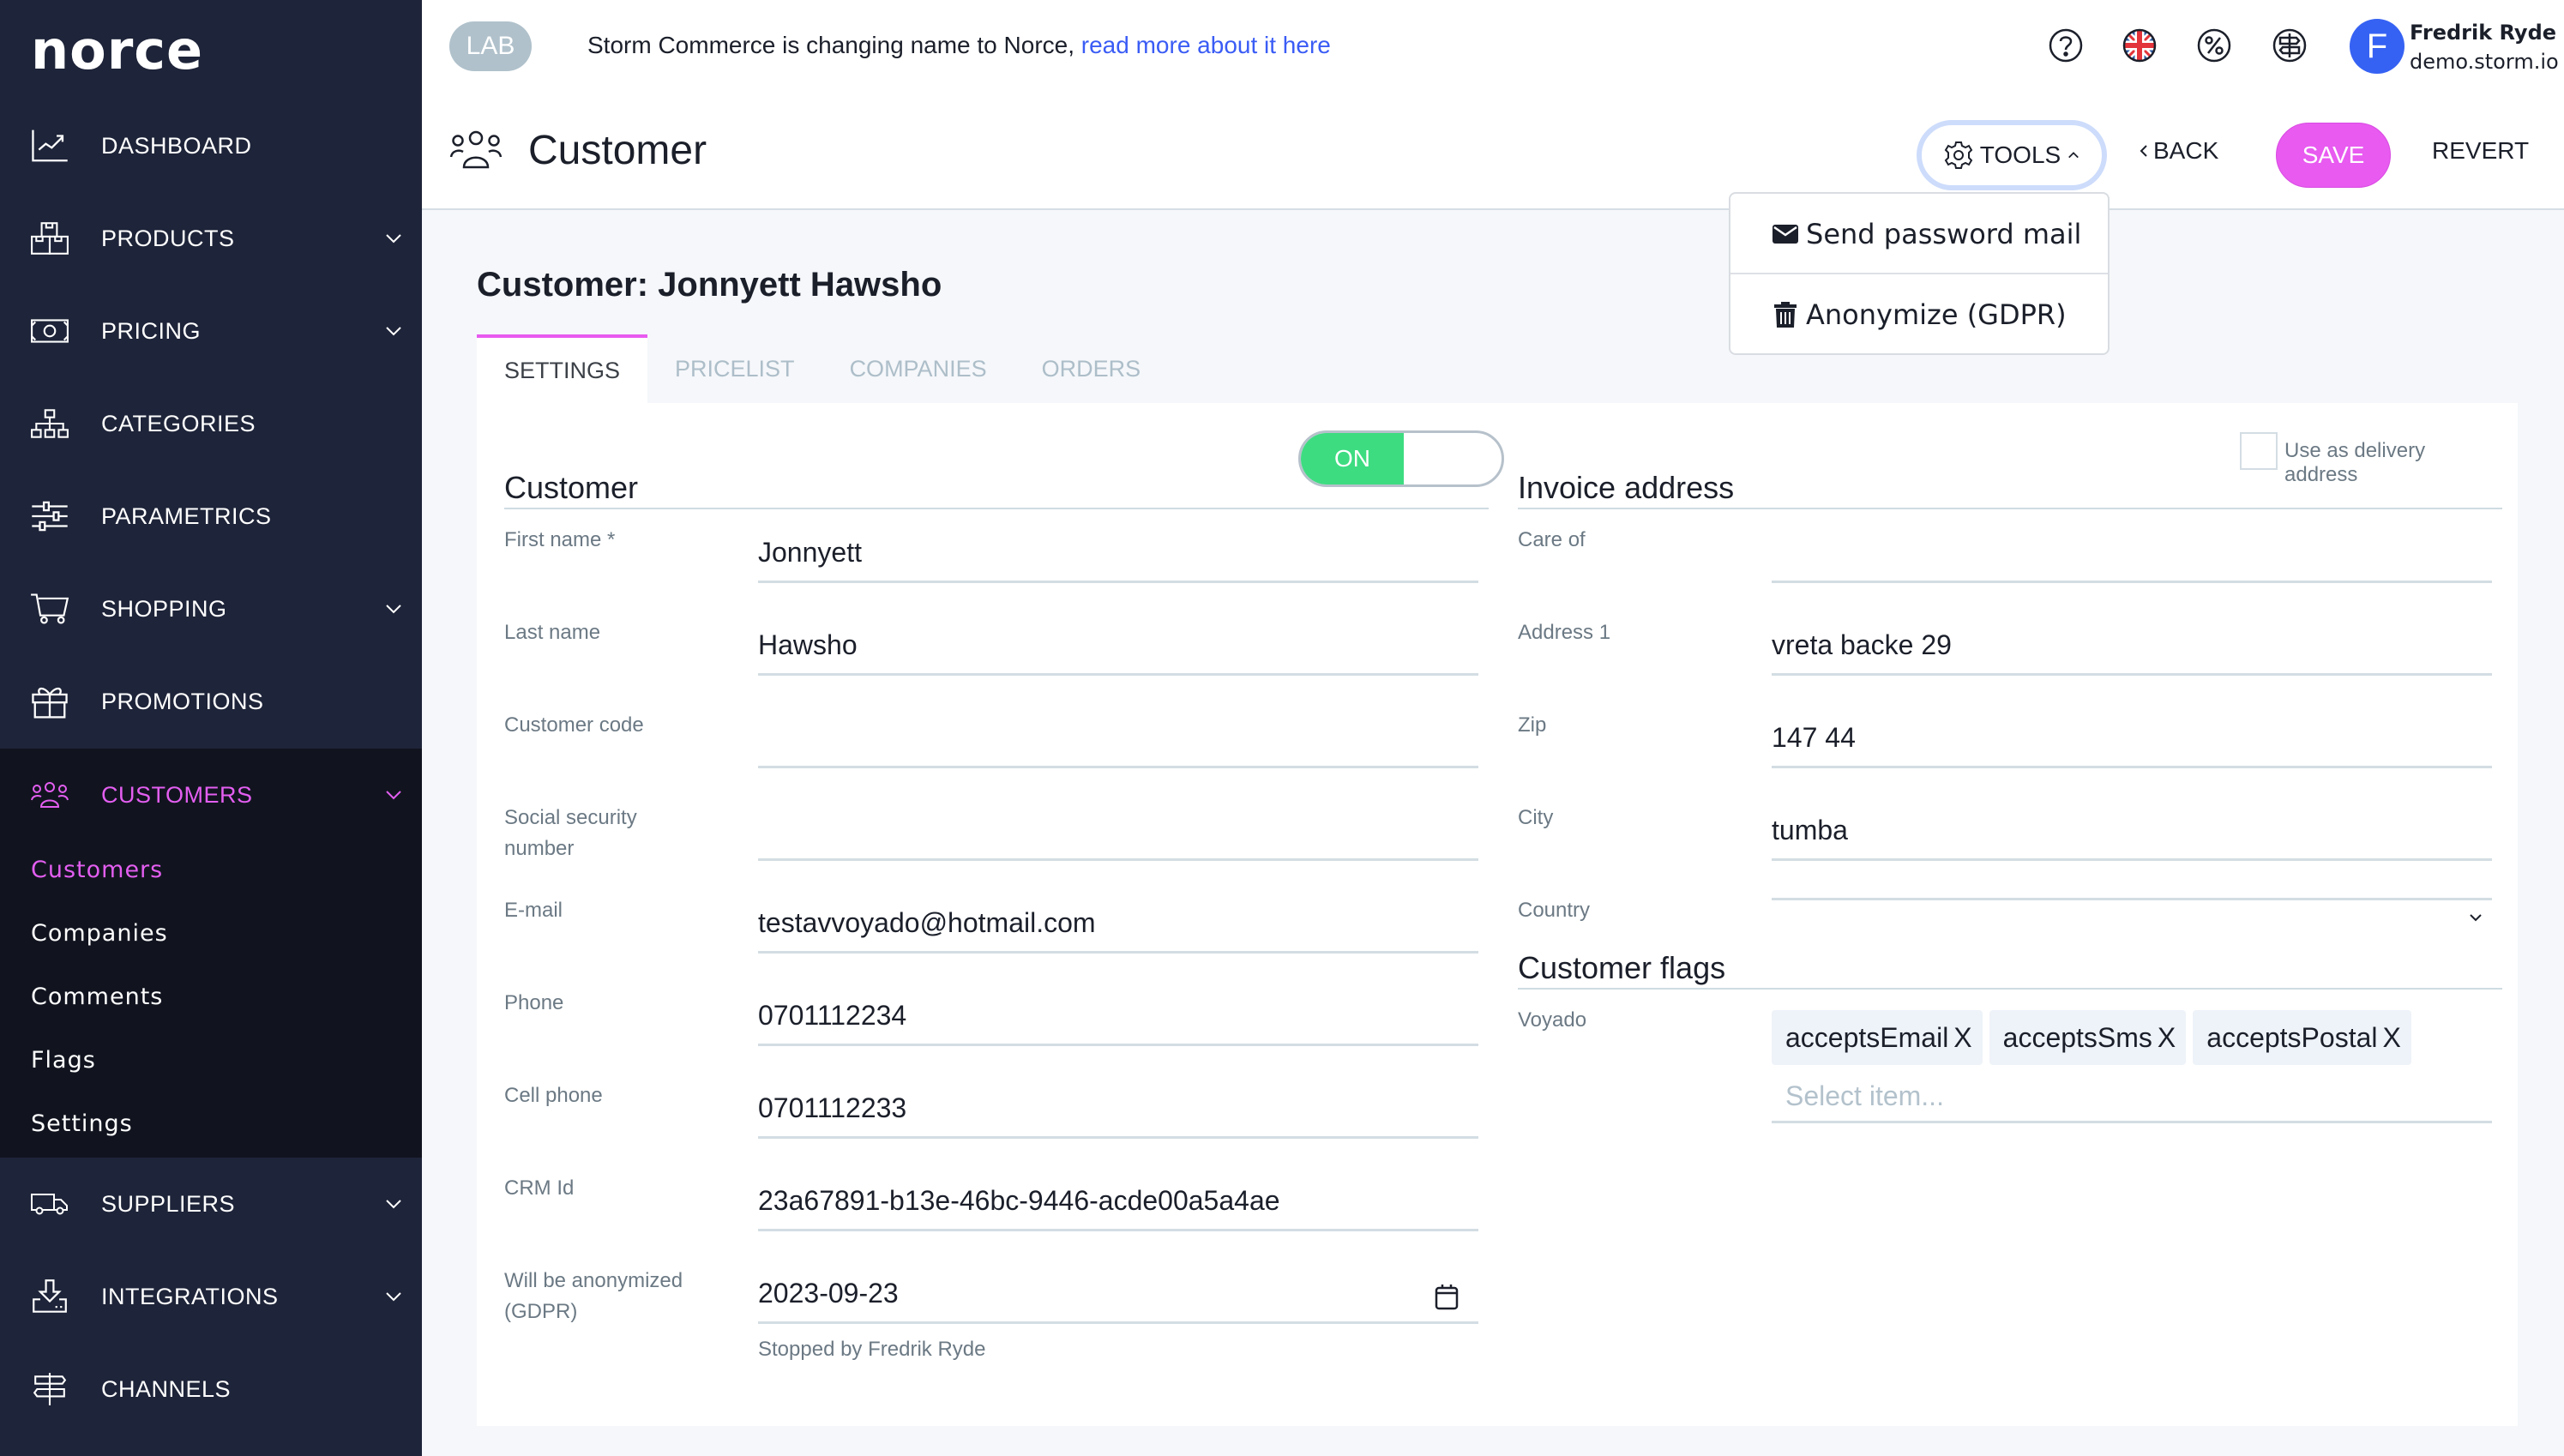 The height and width of the screenshot is (1456, 2564). What do you see at coordinates (164, 608) in the screenshot?
I see `sidebar-item-label: SHOPPING` at bounding box center [164, 608].